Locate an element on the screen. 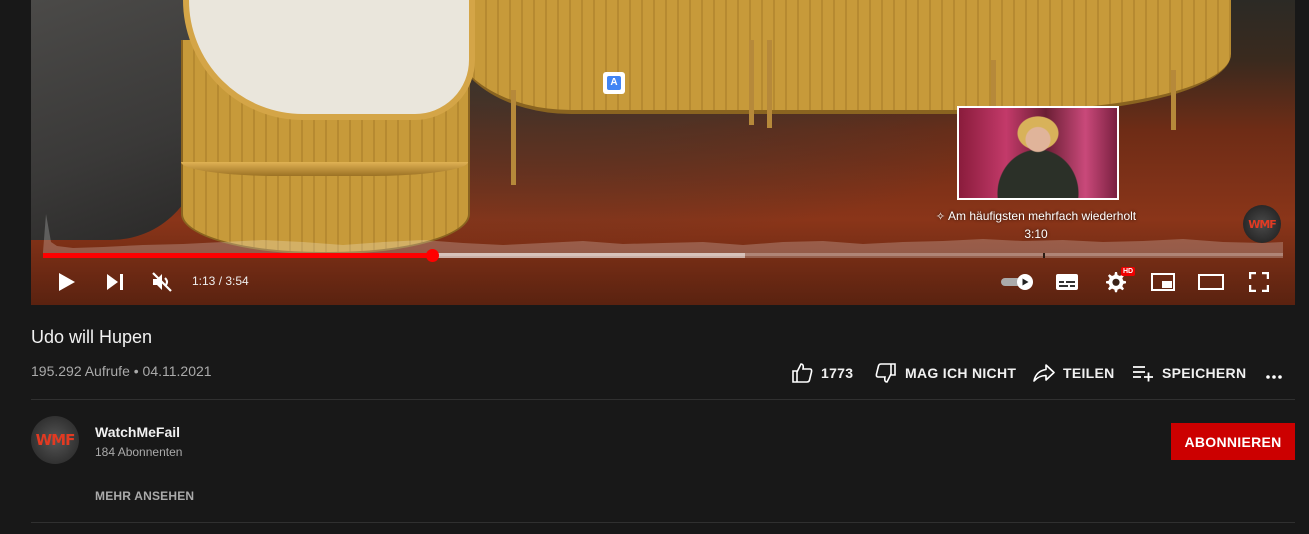  miniplayer-icon is located at coordinates (1163, 282).